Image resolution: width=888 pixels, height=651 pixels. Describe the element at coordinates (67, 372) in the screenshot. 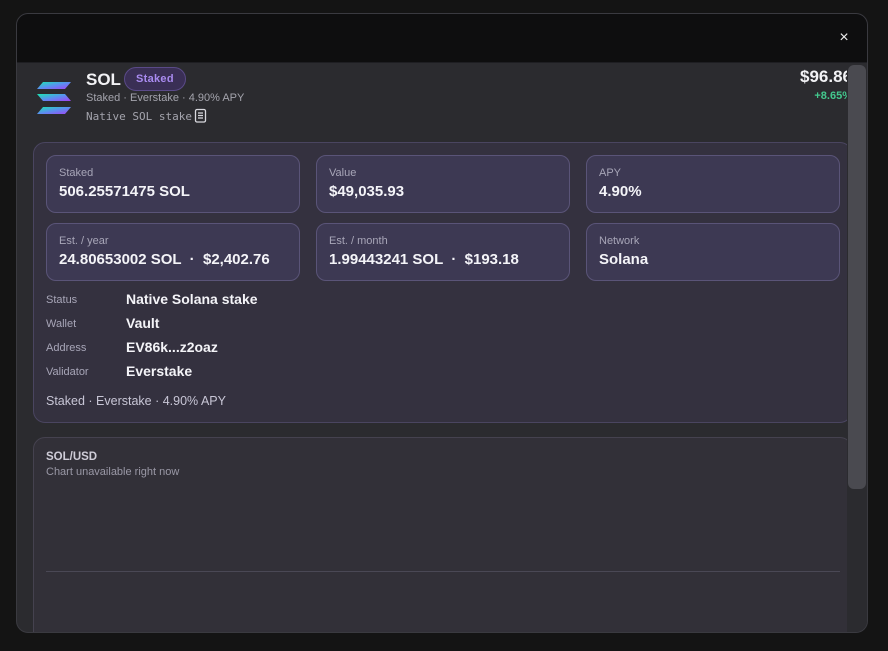

I see `detail-label-validator: Validator` at that location.